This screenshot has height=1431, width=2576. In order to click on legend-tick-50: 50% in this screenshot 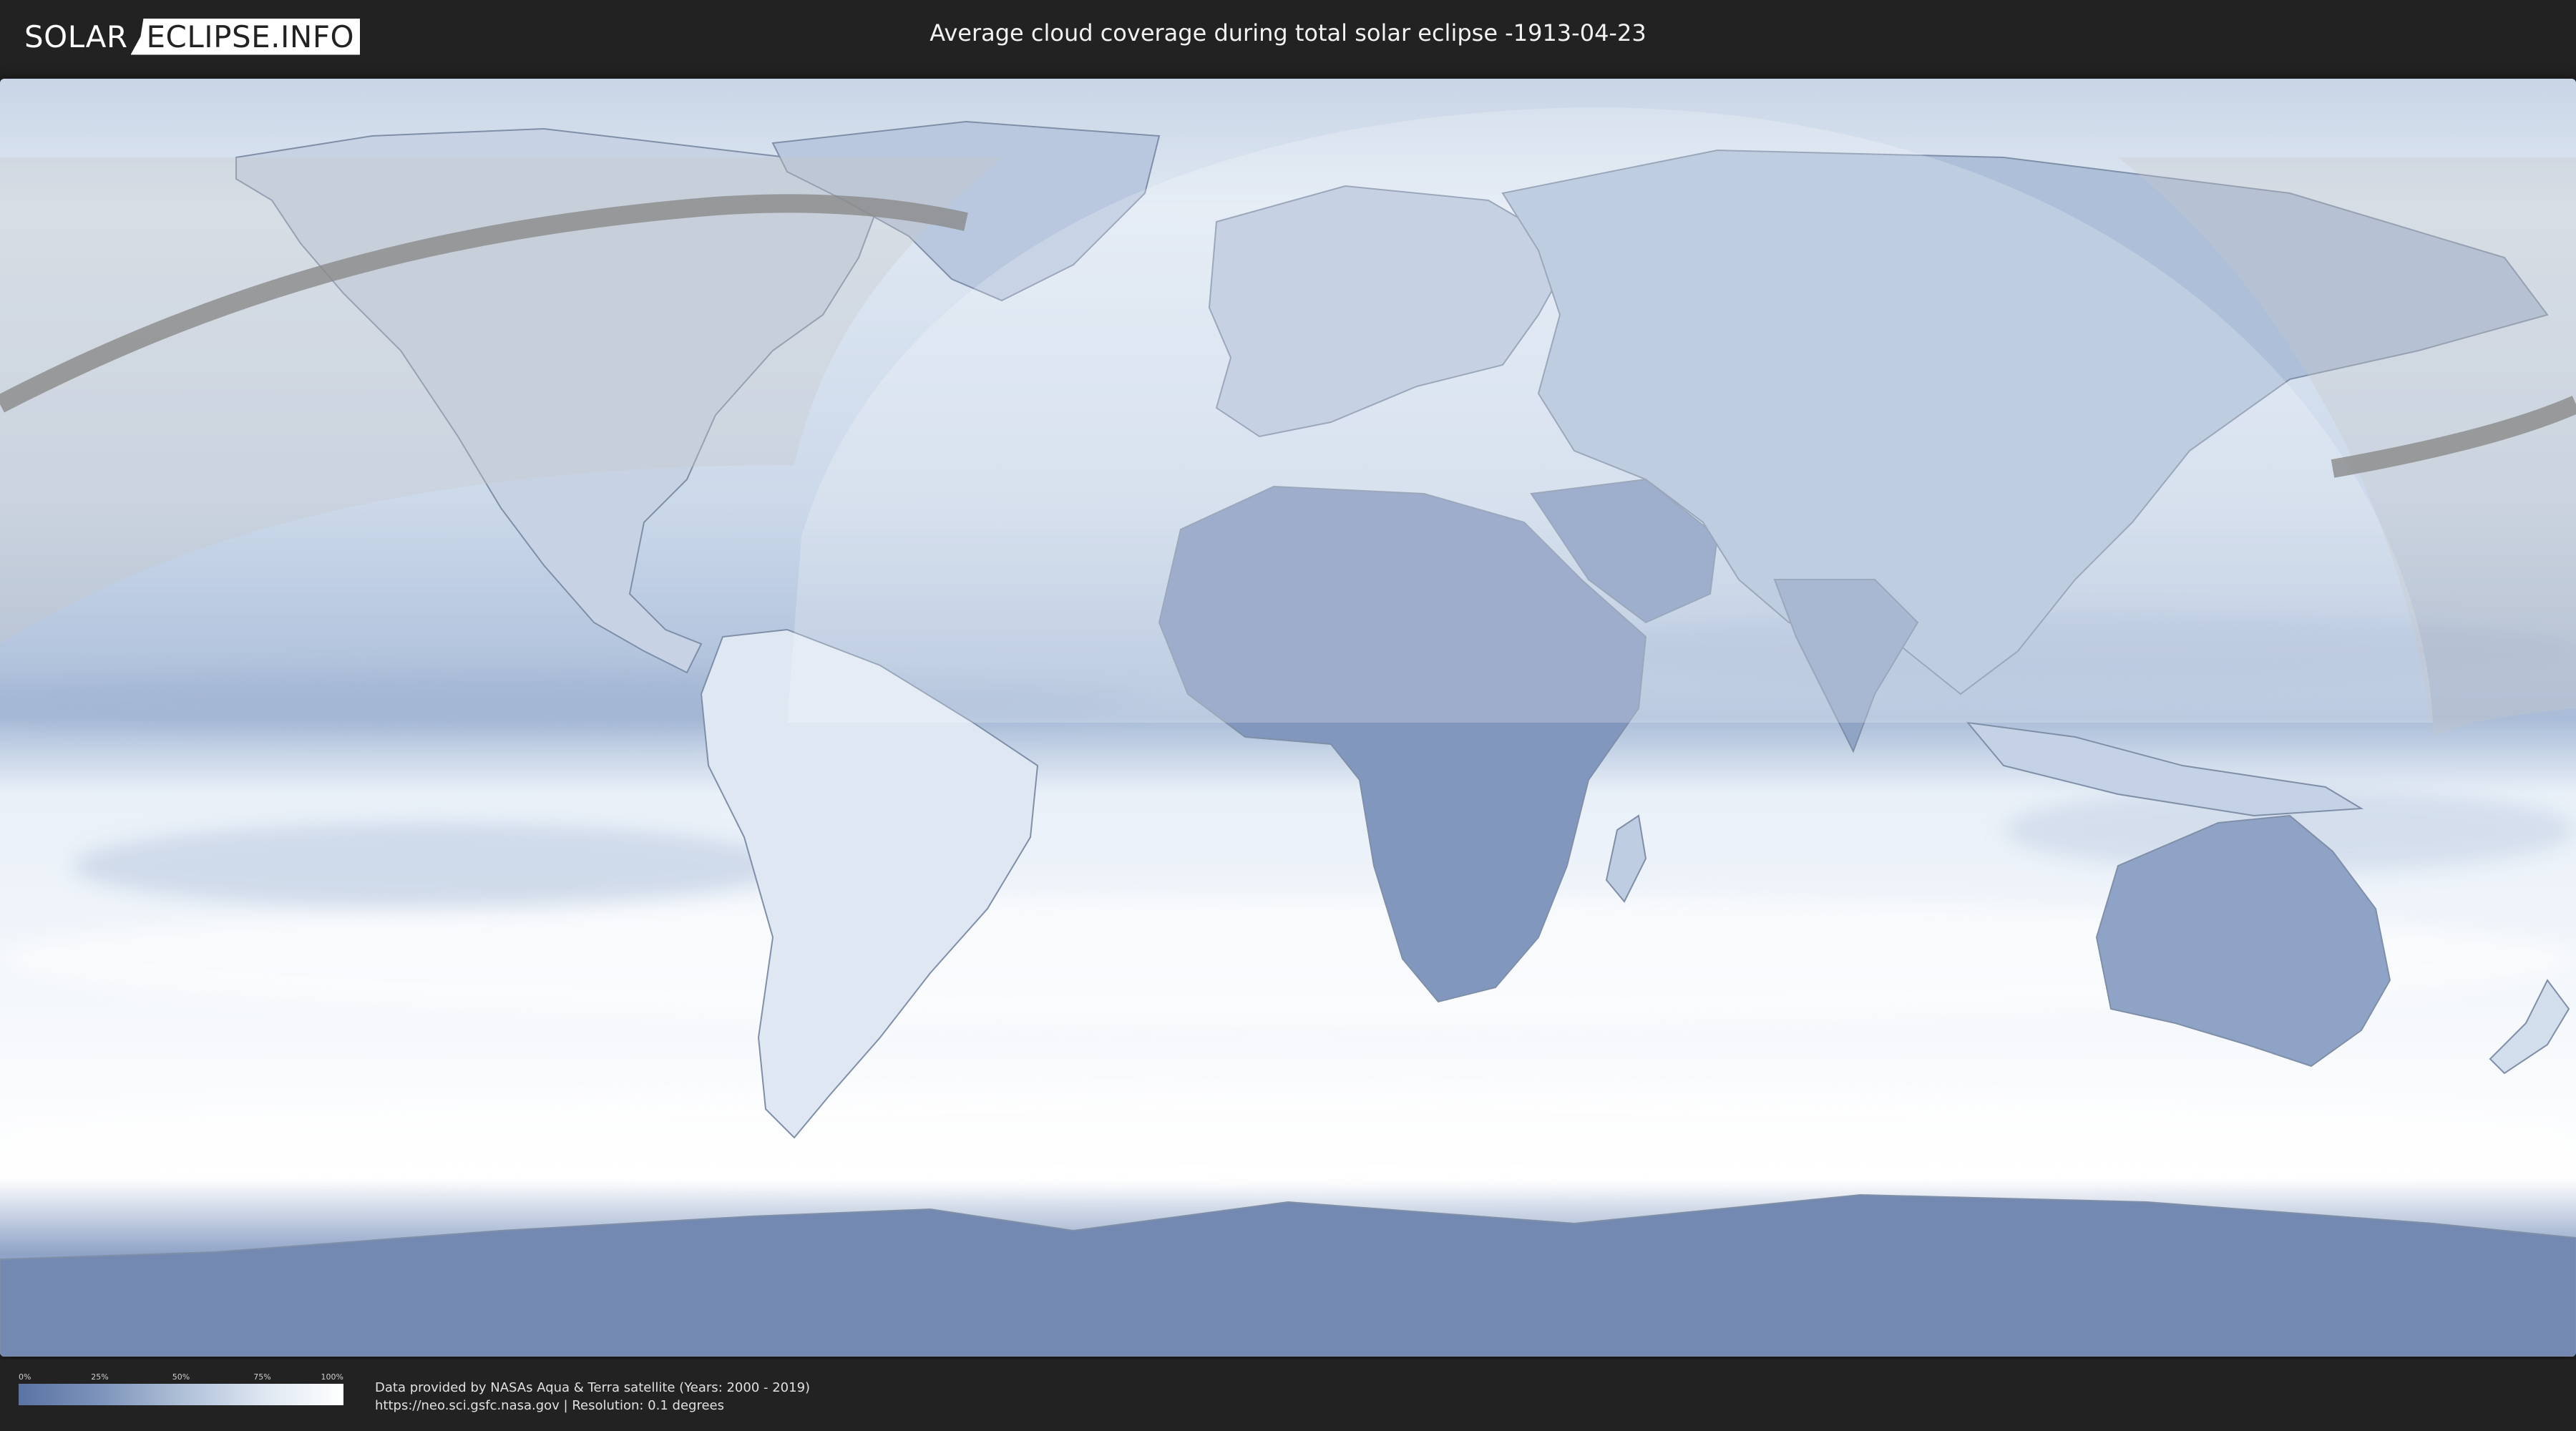, I will do `click(181, 1377)`.